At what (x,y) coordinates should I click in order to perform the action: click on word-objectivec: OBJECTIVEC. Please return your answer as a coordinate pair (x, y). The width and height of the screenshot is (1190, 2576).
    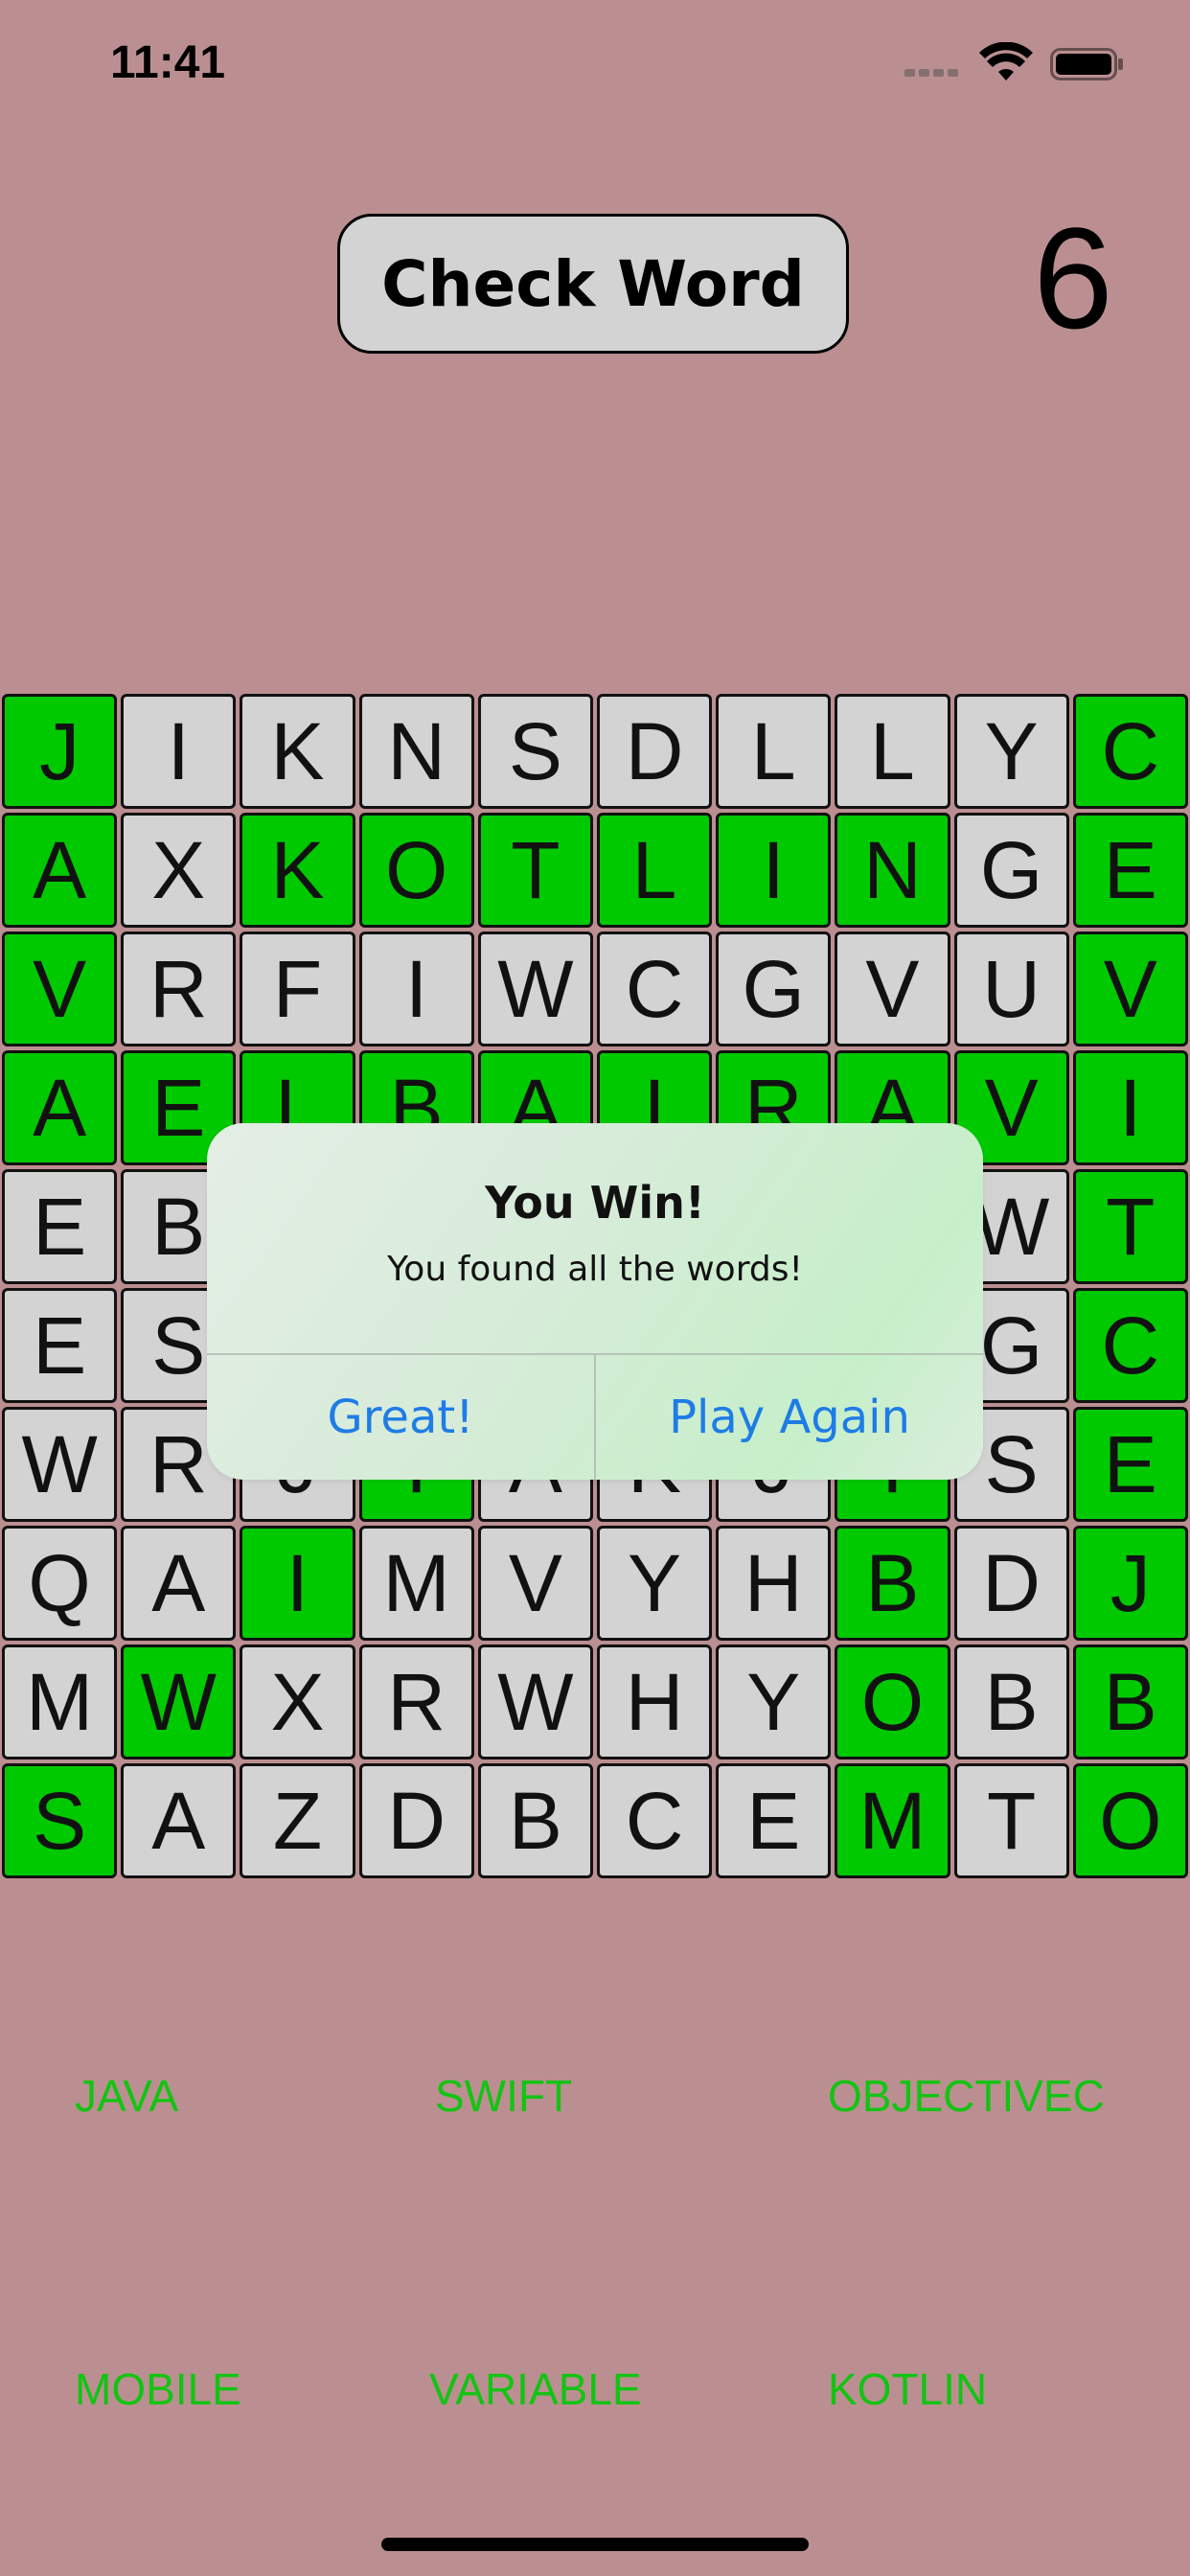
    Looking at the image, I should click on (967, 2096).